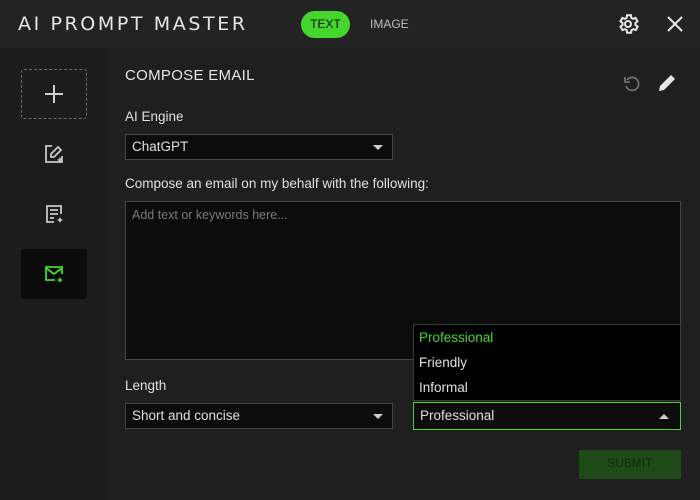 The height and width of the screenshot is (500, 700). Describe the element at coordinates (259, 147) in the screenshot. I see `ai-engine-select: ChatGPT` at that location.